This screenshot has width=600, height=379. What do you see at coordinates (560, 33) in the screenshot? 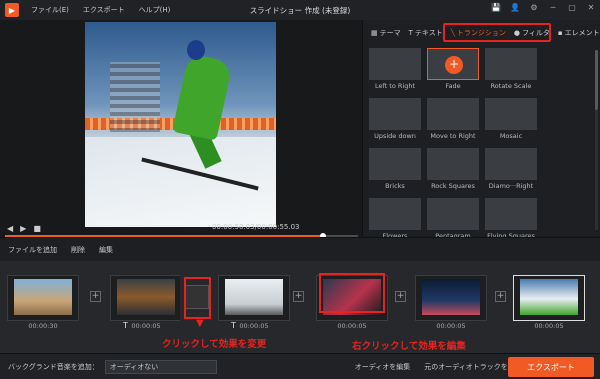
I see `element-icon: ▪` at bounding box center [560, 33].